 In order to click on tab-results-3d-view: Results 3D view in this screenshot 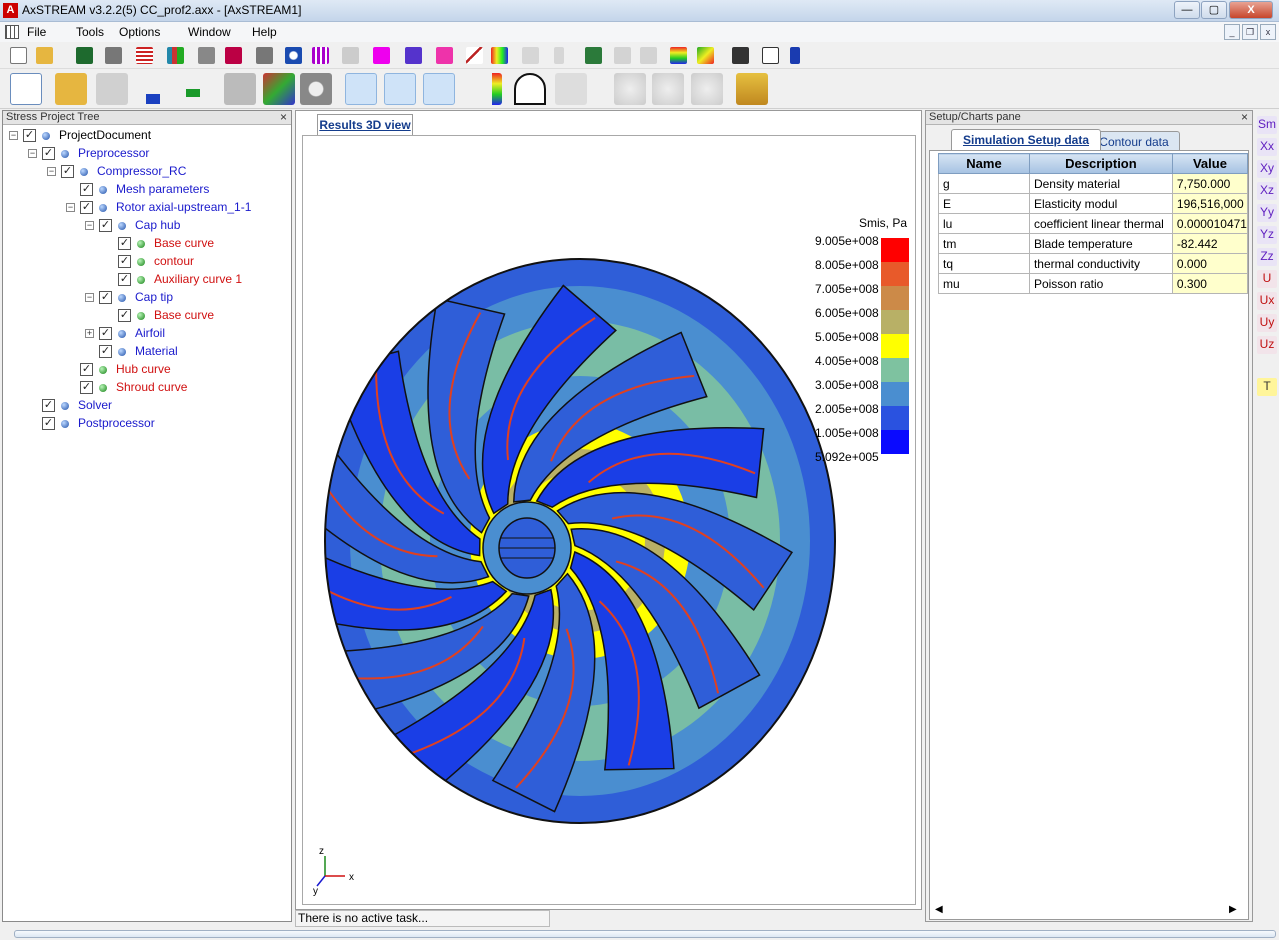, I will do `click(365, 124)`.